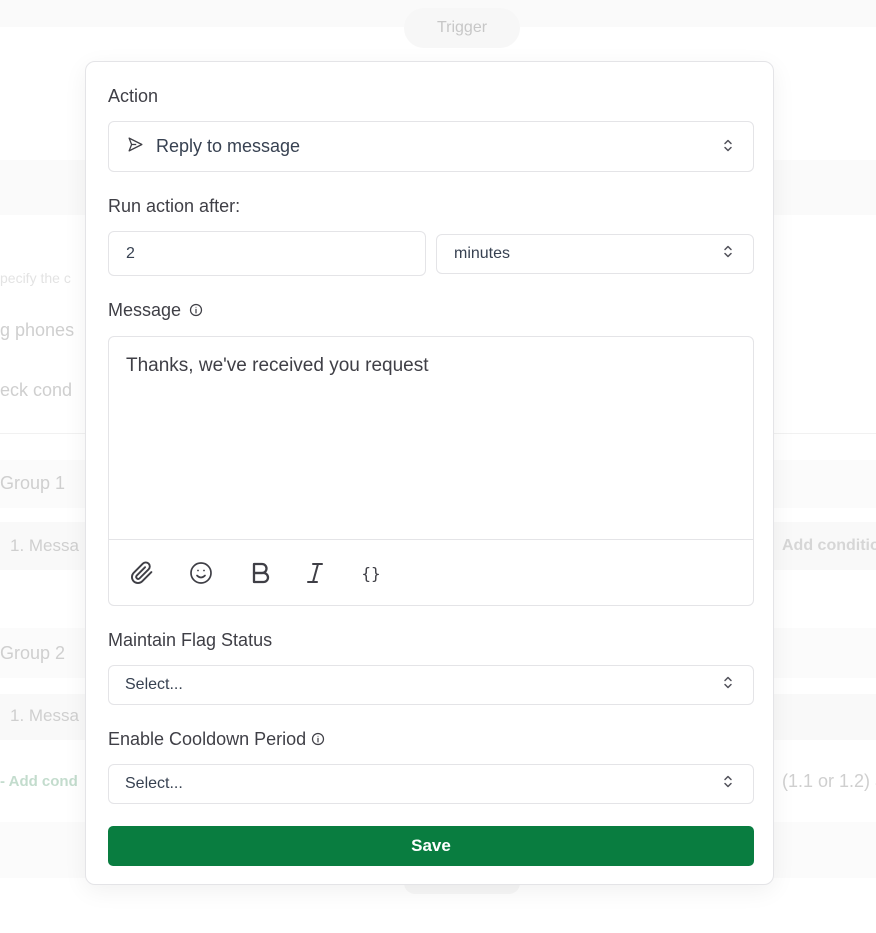  What do you see at coordinates (829, 781) in the screenshot?
I see `bg-logic-text: (1.1 or 1.2) a` at bounding box center [829, 781].